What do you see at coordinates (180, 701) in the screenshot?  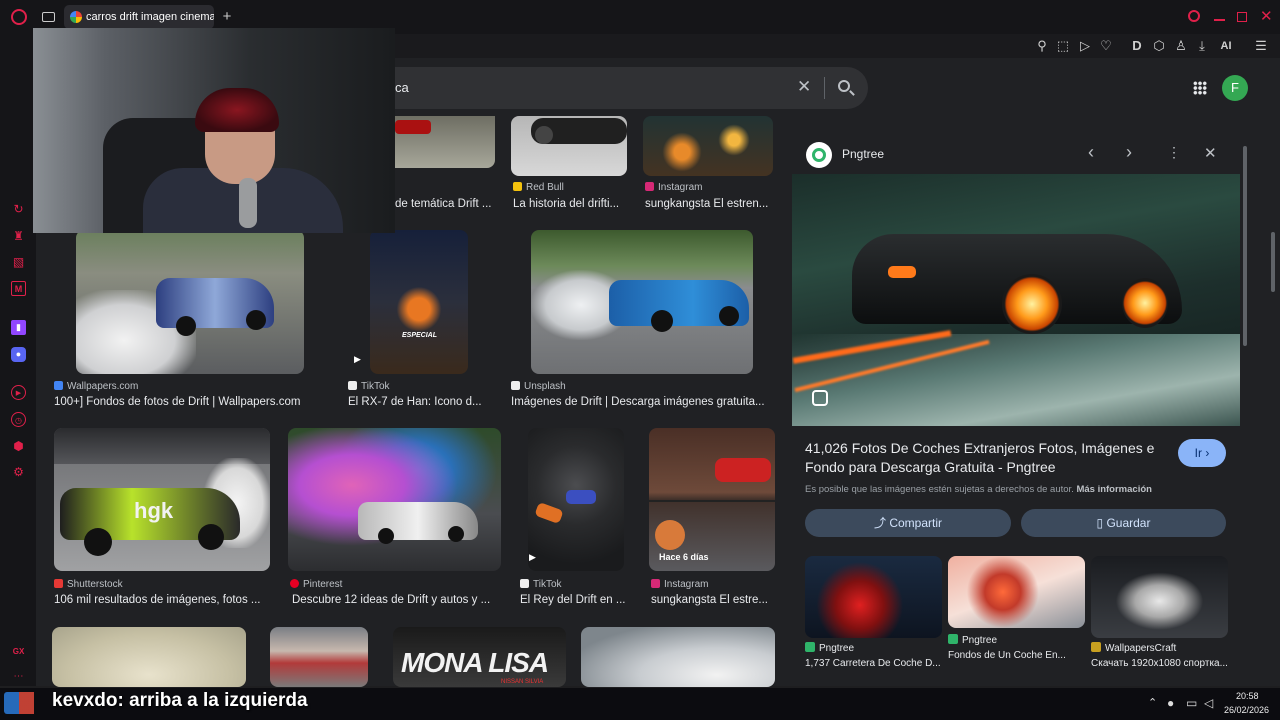 I see `chat-message: kevxdo: arriba a la izquierda` at bounding box center [180, 701].